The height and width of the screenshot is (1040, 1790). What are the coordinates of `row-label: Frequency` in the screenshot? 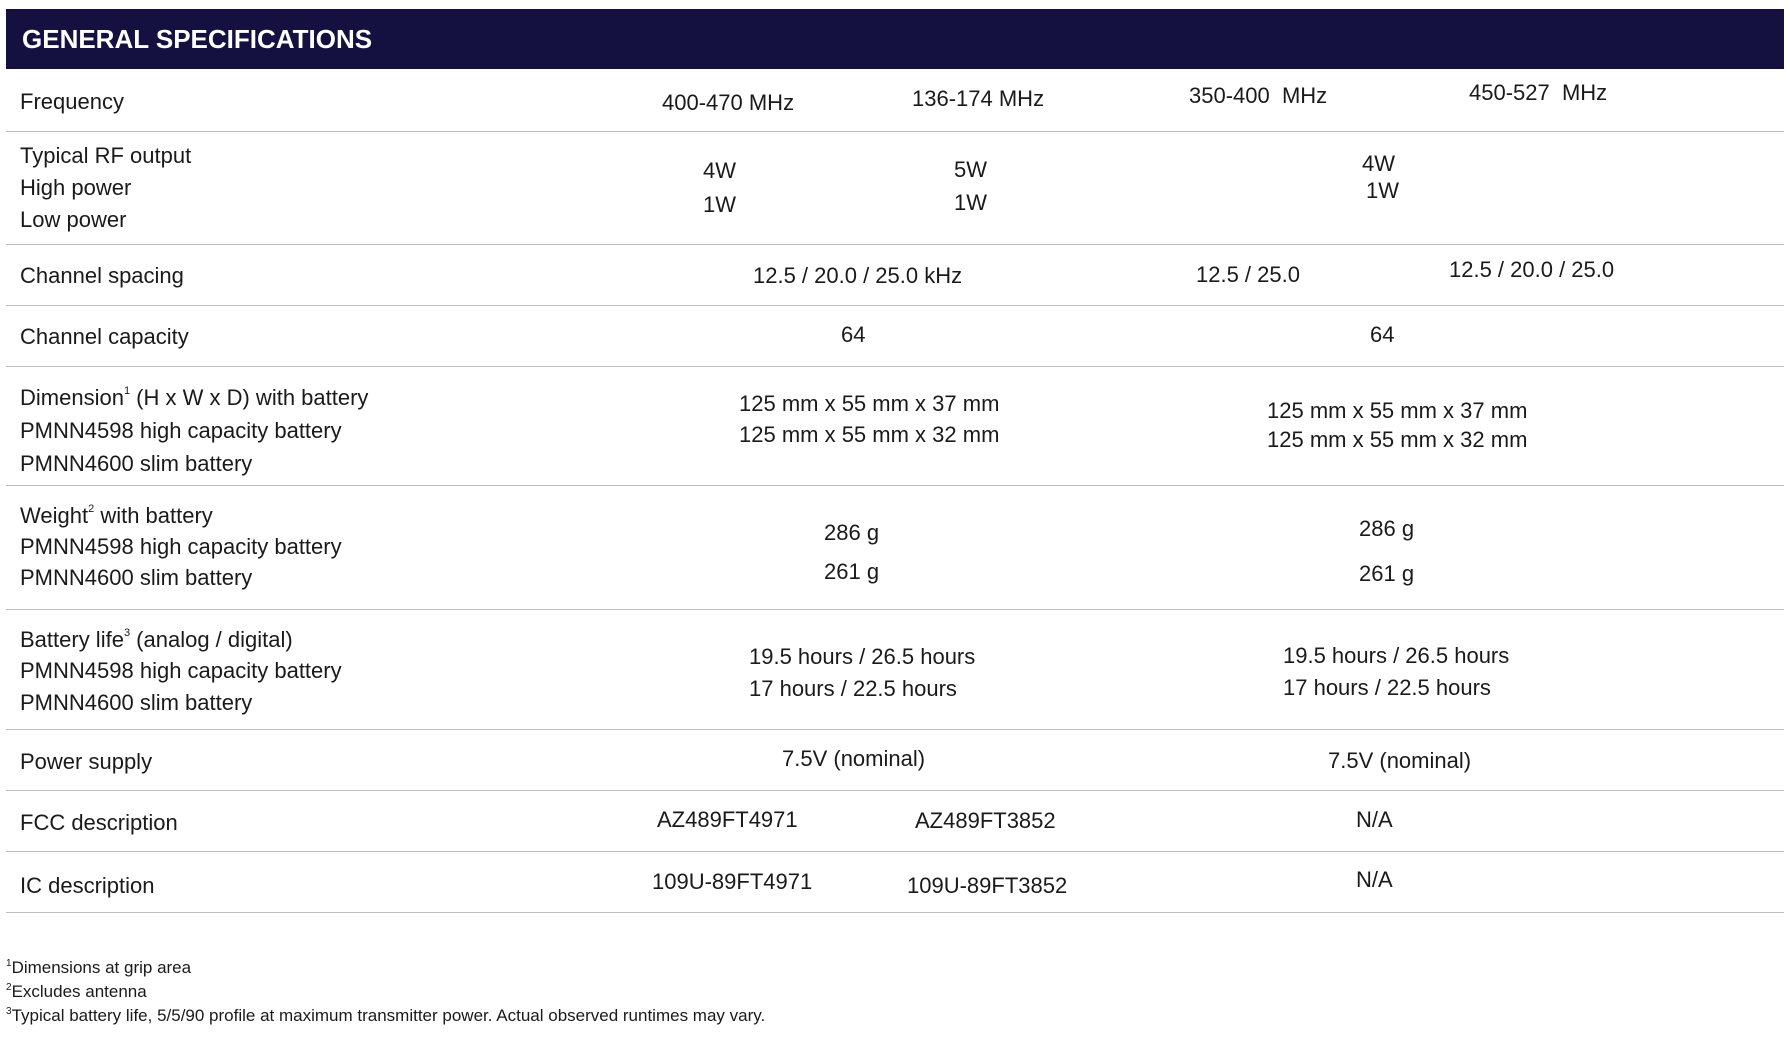 It's located at (72, 101).